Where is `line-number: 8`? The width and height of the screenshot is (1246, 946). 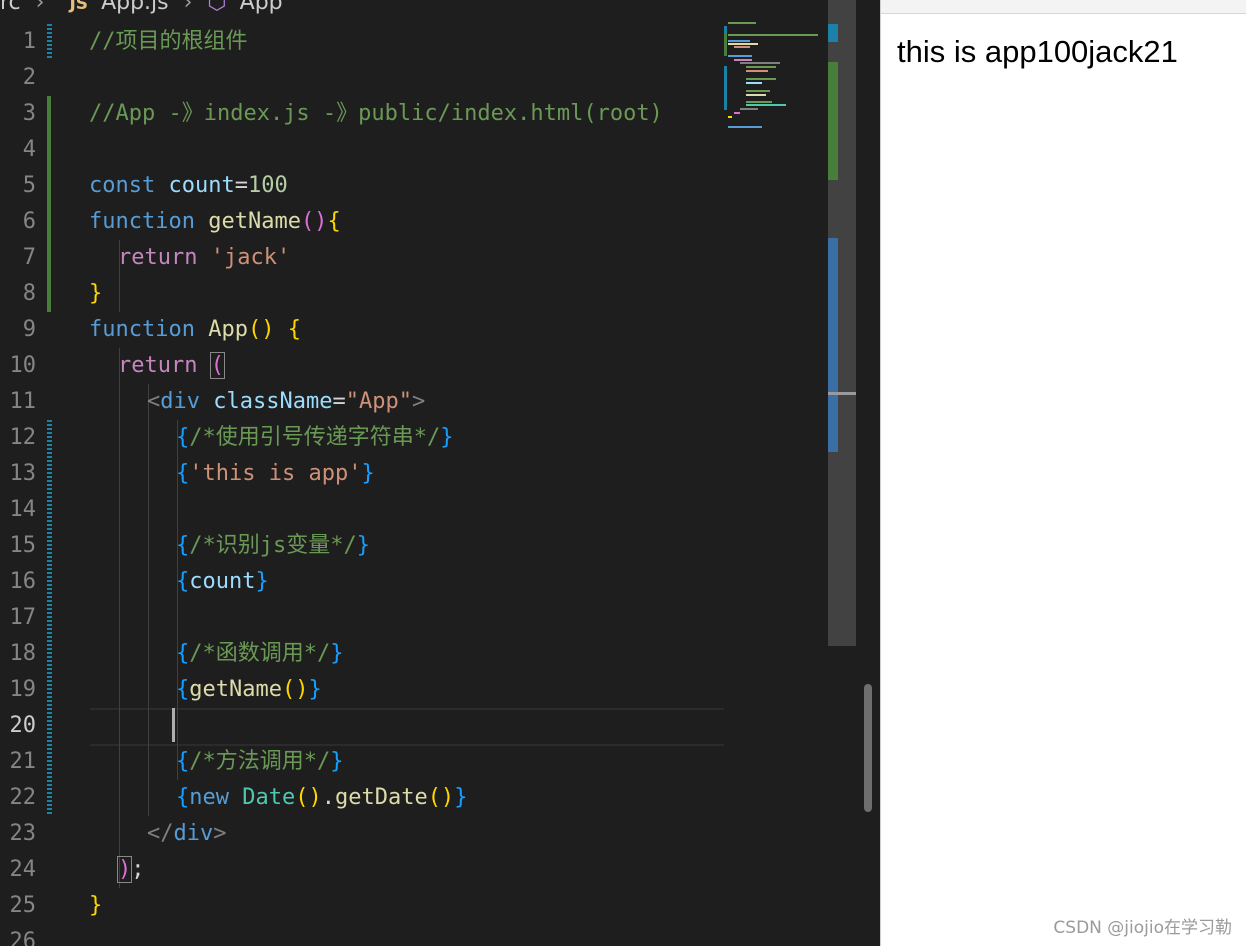 line-number: 8 is located at coordinates (29, 293).